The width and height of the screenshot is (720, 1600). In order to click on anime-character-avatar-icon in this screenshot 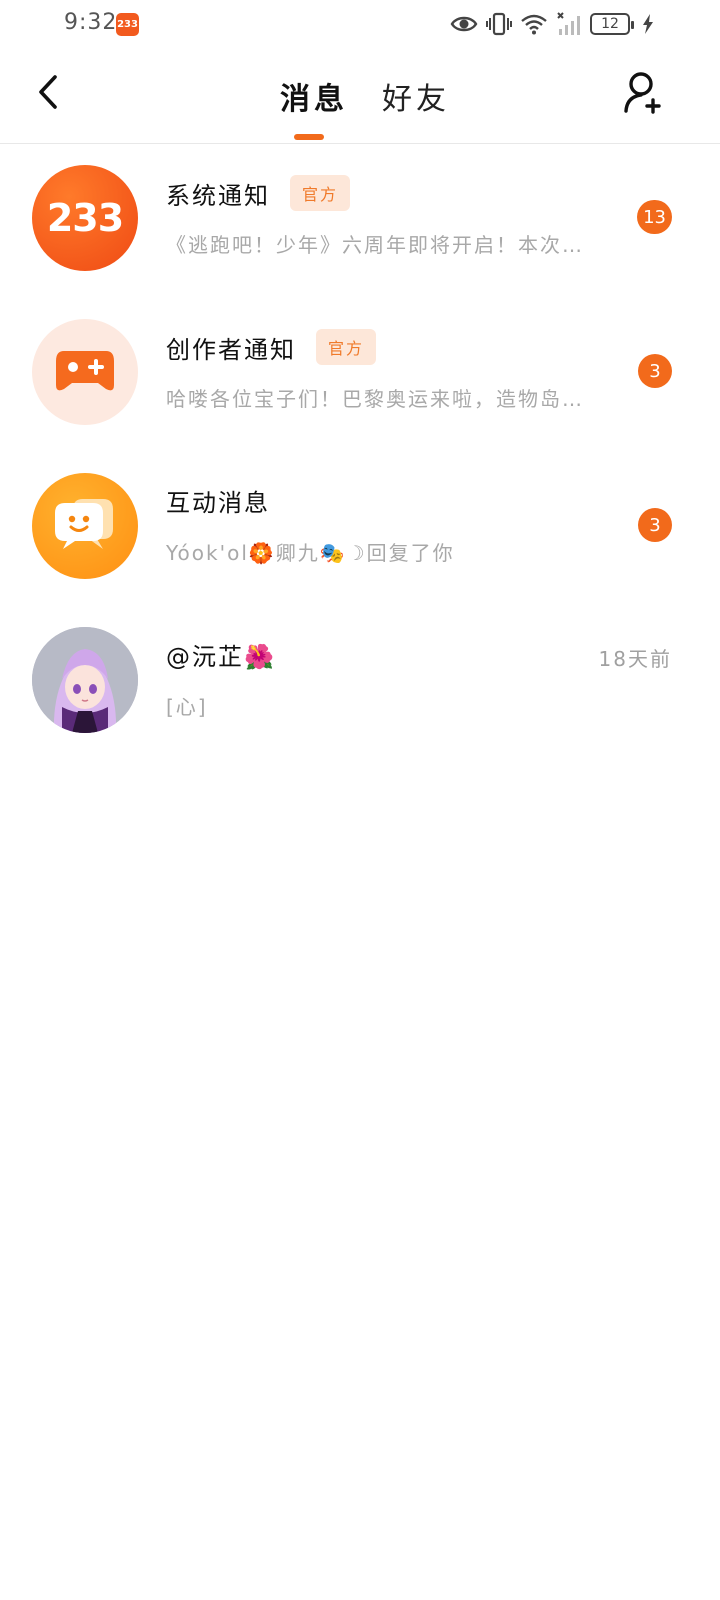, I will do `click(85, 680)`.